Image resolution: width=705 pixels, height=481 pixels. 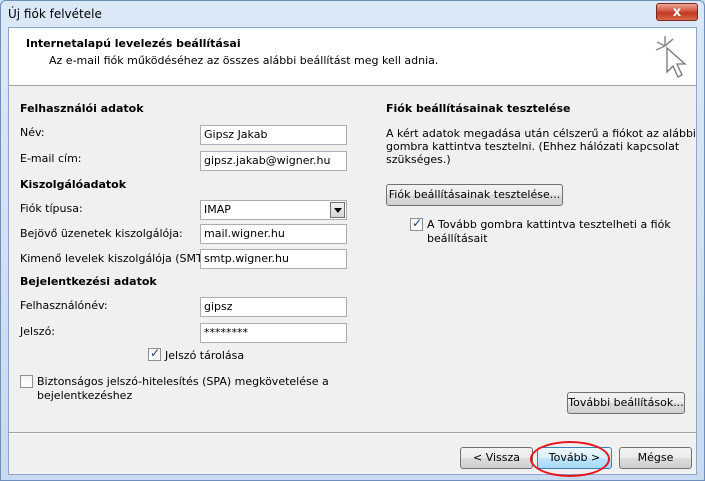 What do you see at coordinates (570, 459) in the screenshot?
I see `next-button-highlight` at bounding box center [570, 459].